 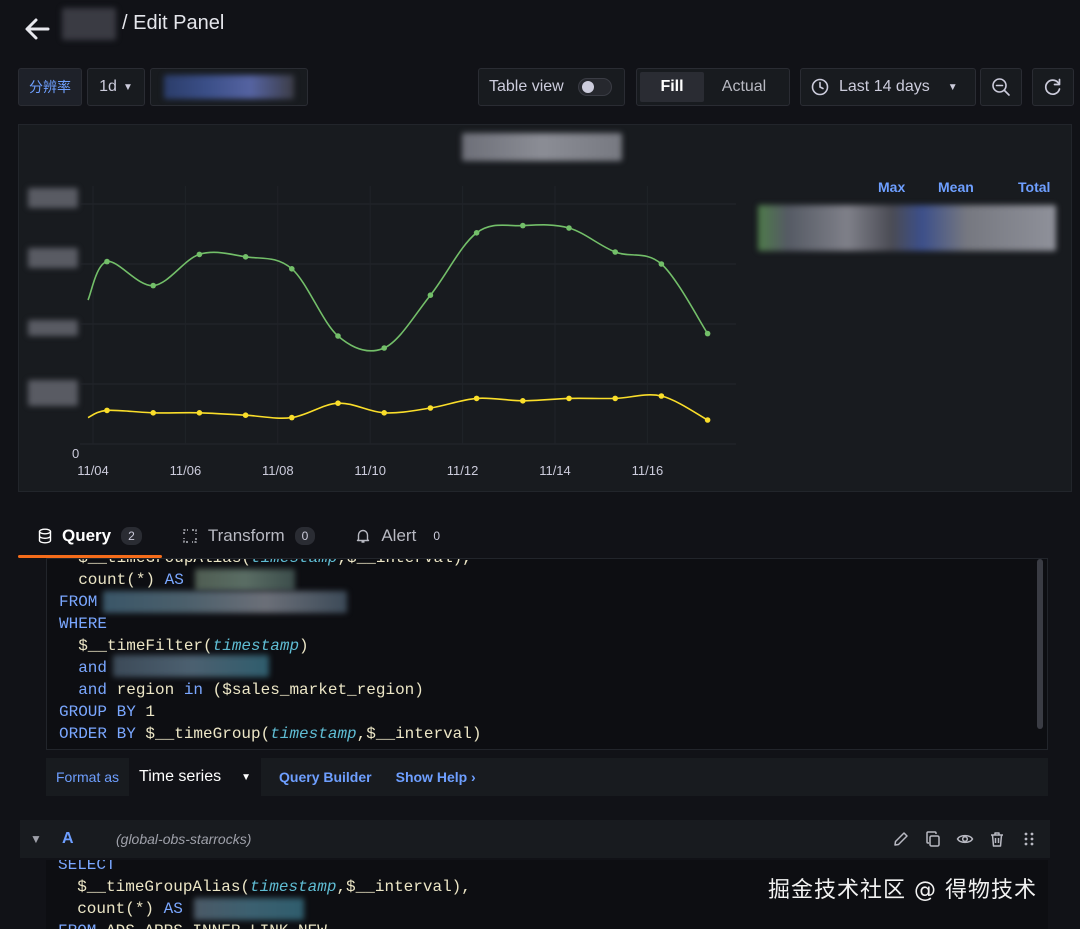 What do you see at coordinates (89, 24) in the screenshot?
I see `dashboard-name-redacted` at bounding box center [89, 24].